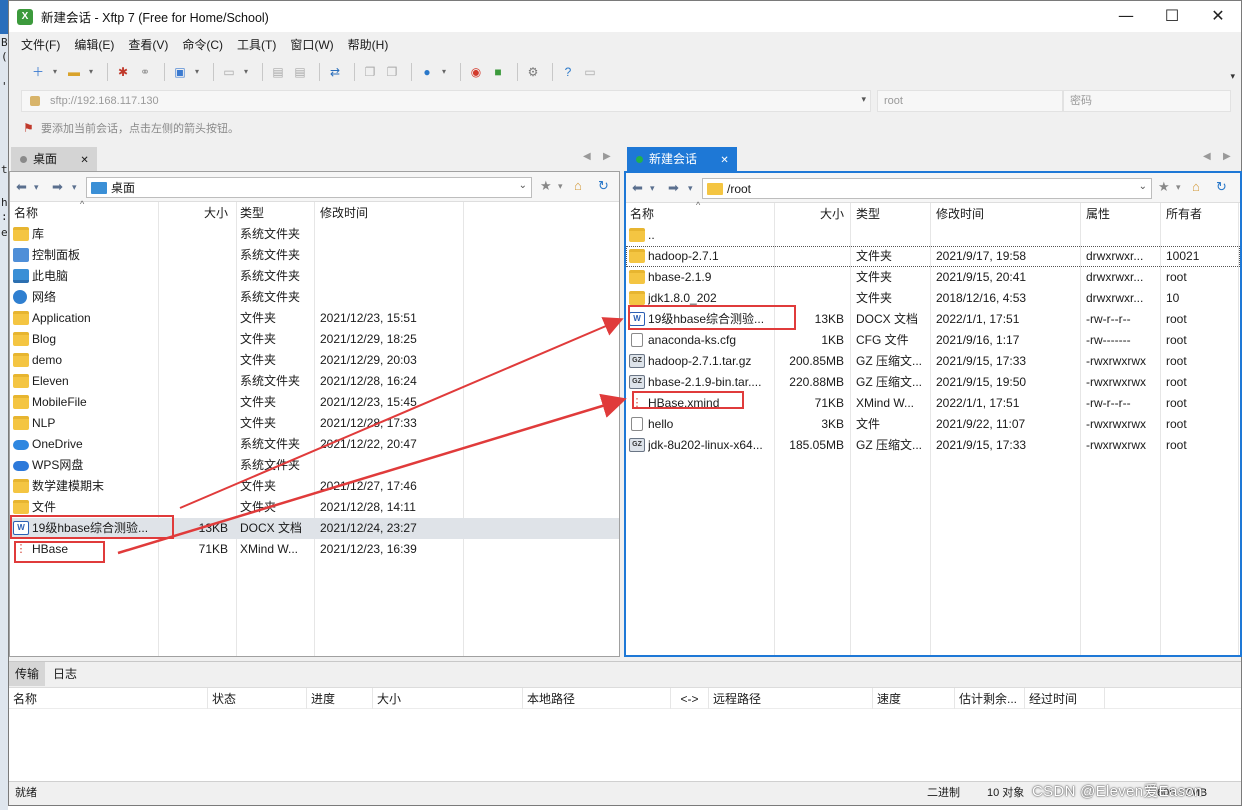  Describe the element at coordinates (372, 474) in the screenshot. I see `annotation-arrow-xmind` at that location.